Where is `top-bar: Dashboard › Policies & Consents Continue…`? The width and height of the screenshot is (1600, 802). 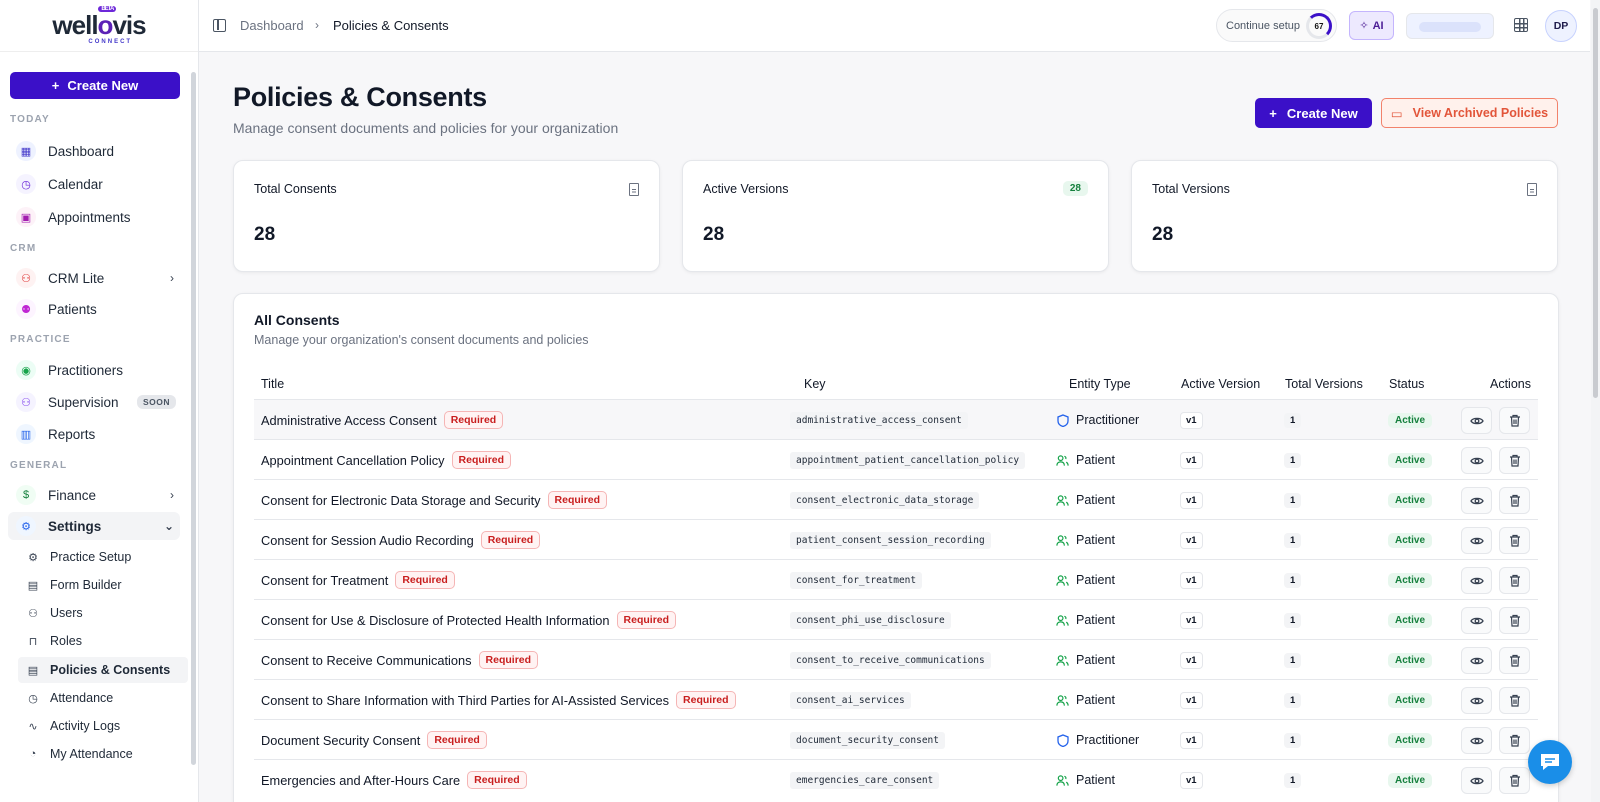
top-bar: Dashboard › Policies & Consents Continue… is located at coordinates (894, 26).